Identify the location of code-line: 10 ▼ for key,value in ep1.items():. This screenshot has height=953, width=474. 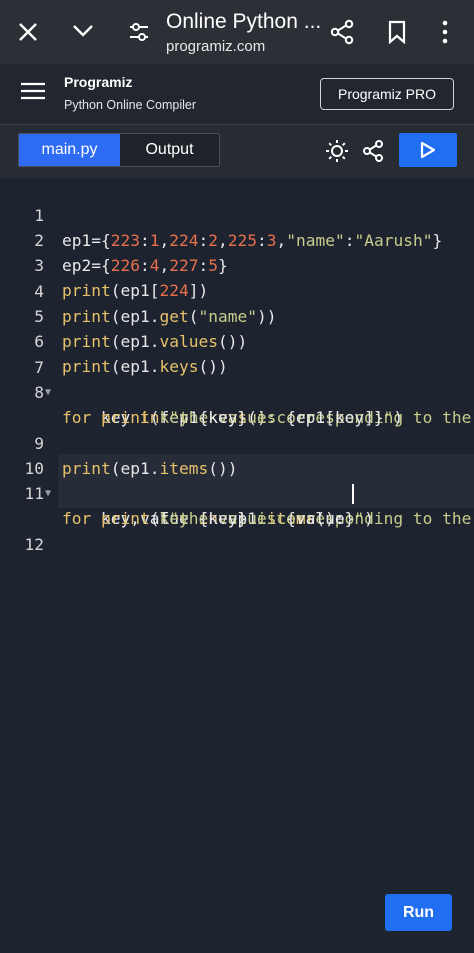
(237, 479).